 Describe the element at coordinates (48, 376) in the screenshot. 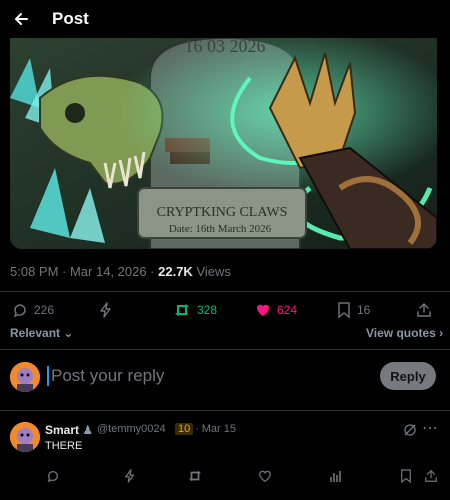

I see `text-caret` at that location.